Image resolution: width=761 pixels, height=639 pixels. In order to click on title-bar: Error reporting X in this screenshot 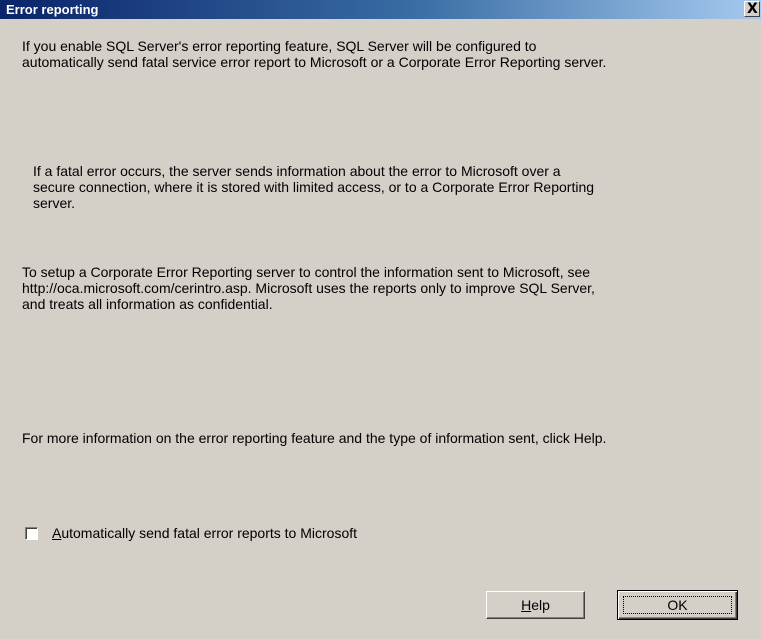, I will do `click(380, 9)`.